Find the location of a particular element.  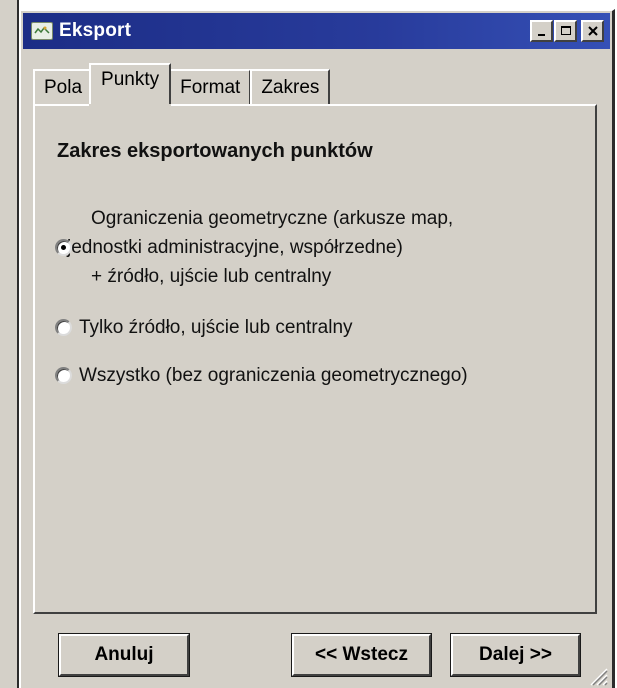

close-button is located at coordinates (592, 31).